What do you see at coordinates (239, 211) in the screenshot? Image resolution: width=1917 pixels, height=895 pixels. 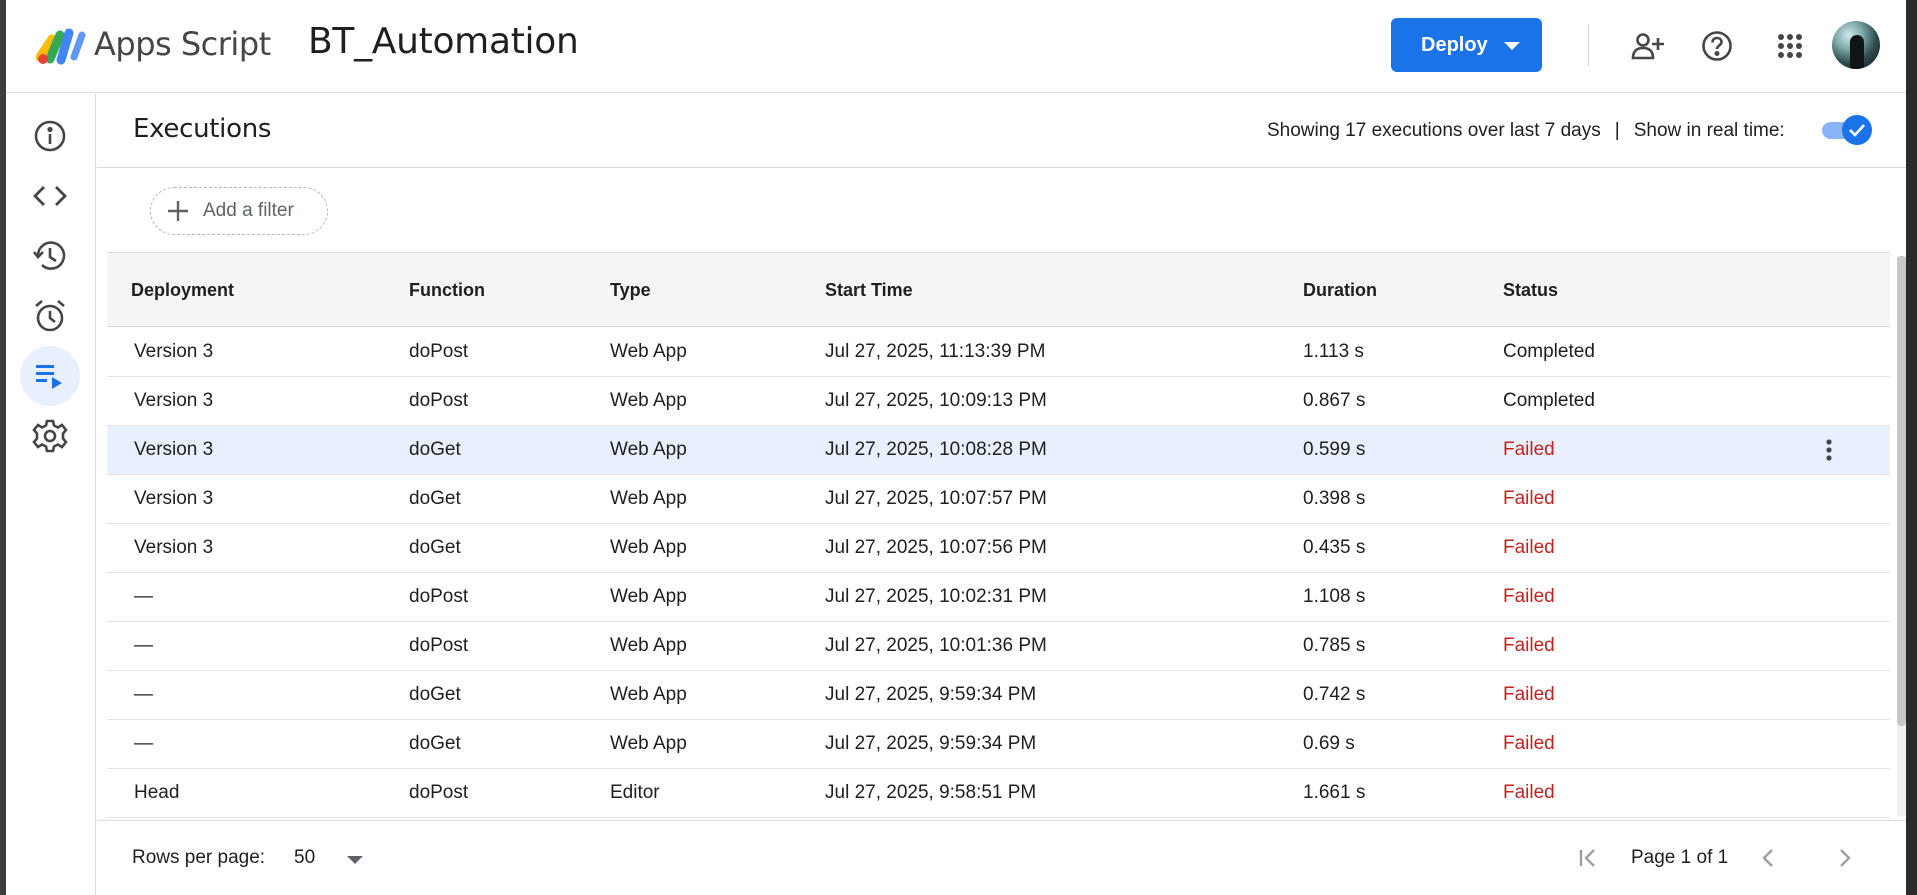 I see `add-filter-button: Add a filter` at bounding box center [239, 211].